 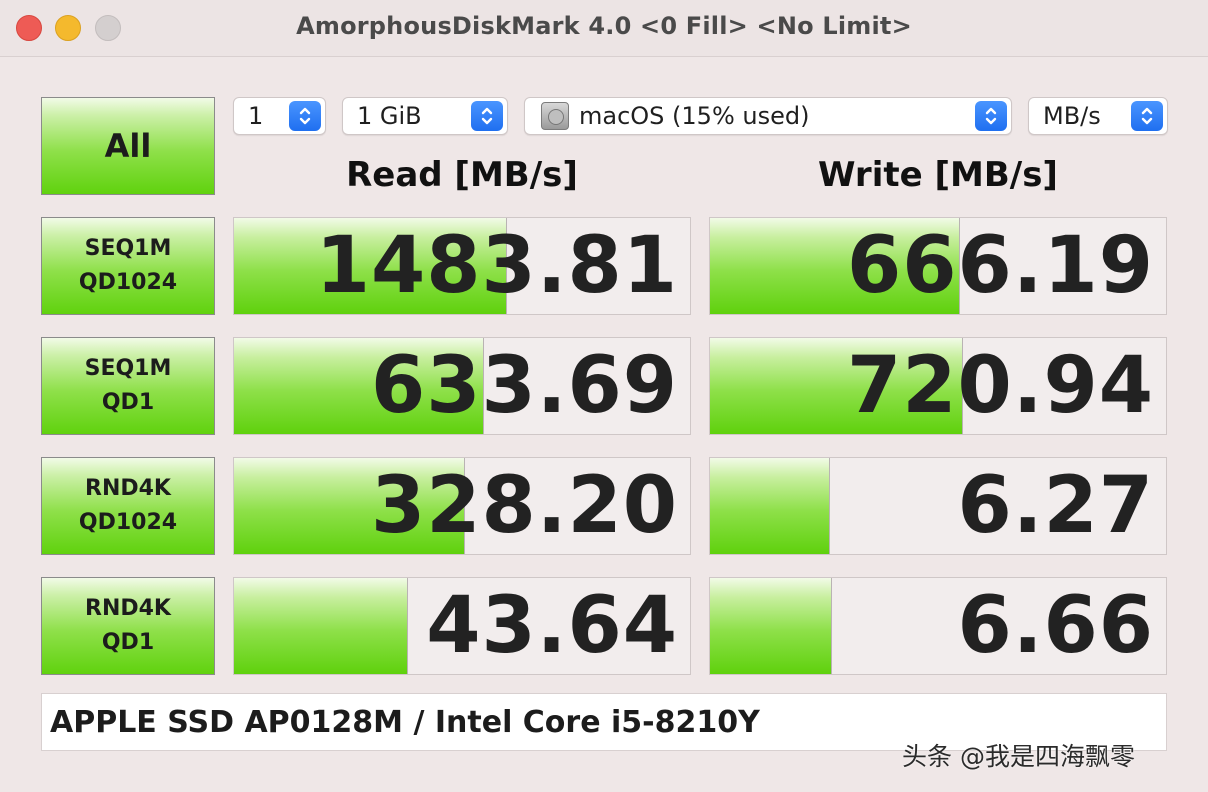 I want to click on read-result-rnd4k-qd1: 43.64, so click(x=462, y=626).